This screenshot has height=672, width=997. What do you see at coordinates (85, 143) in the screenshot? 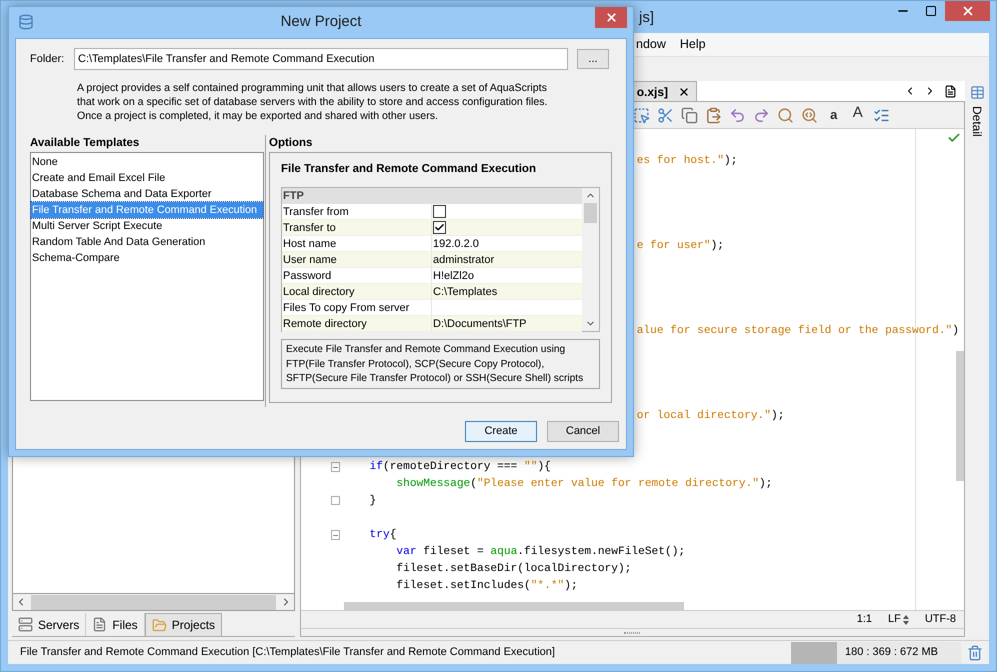
I see `templates-heading: Available Templates` at bounding box center [85, 143].